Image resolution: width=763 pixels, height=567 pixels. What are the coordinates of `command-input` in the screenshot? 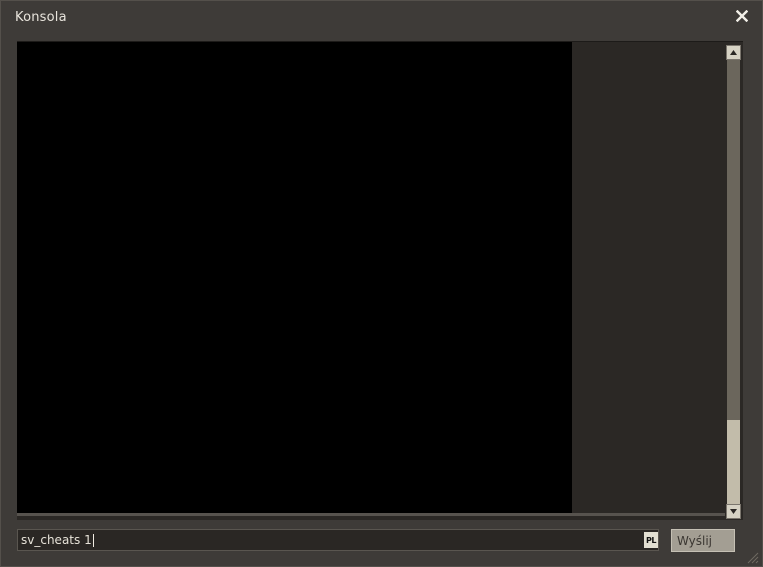 It's located at (332, 540).